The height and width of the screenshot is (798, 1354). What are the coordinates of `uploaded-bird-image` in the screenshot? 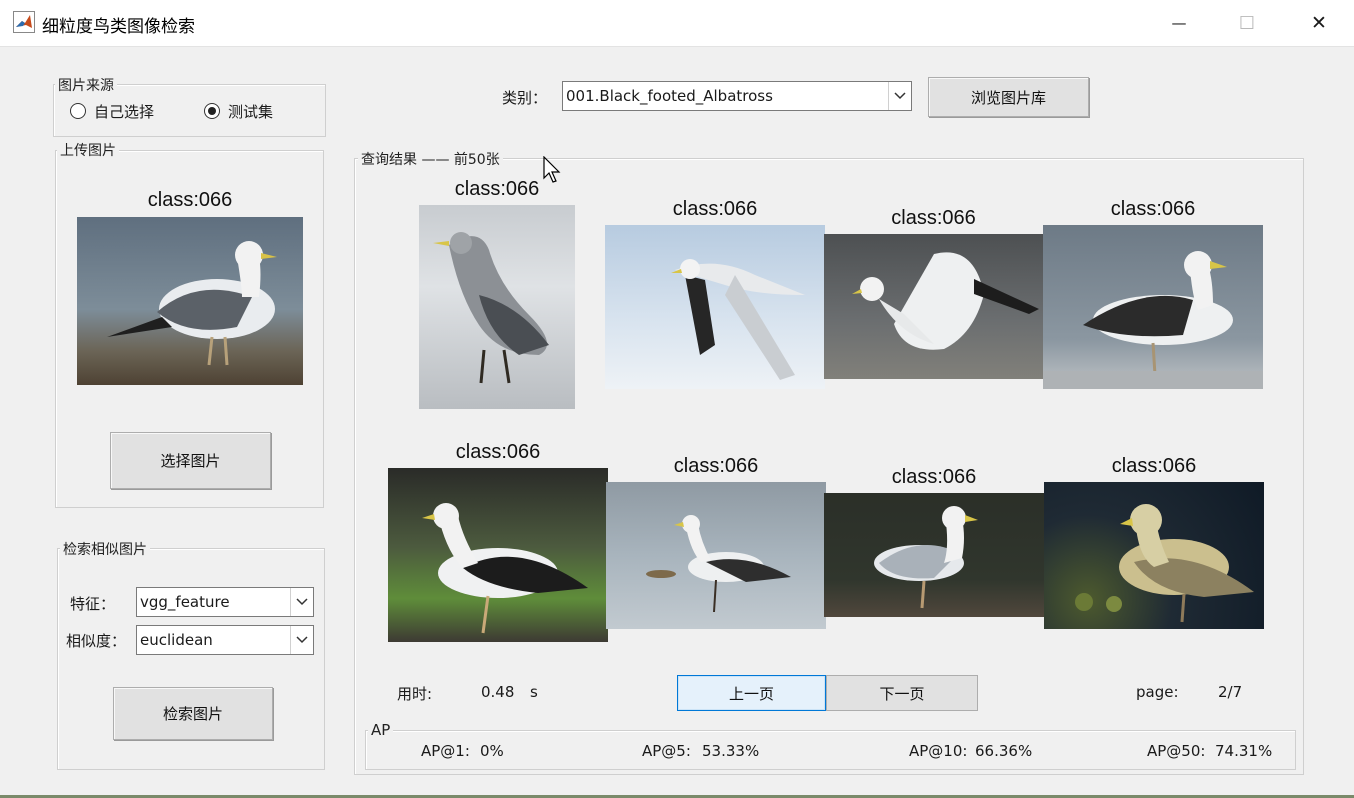 It's located at (190, 301).